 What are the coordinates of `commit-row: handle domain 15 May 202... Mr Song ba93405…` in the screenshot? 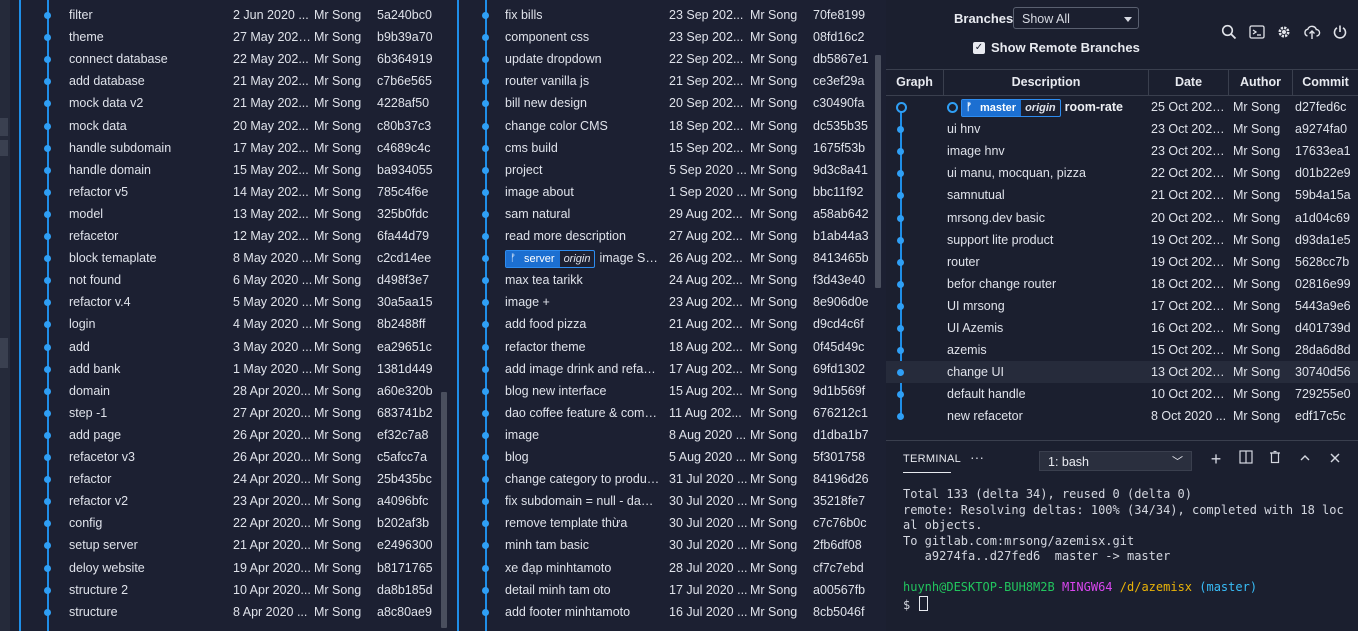 It's located at (220, 170).